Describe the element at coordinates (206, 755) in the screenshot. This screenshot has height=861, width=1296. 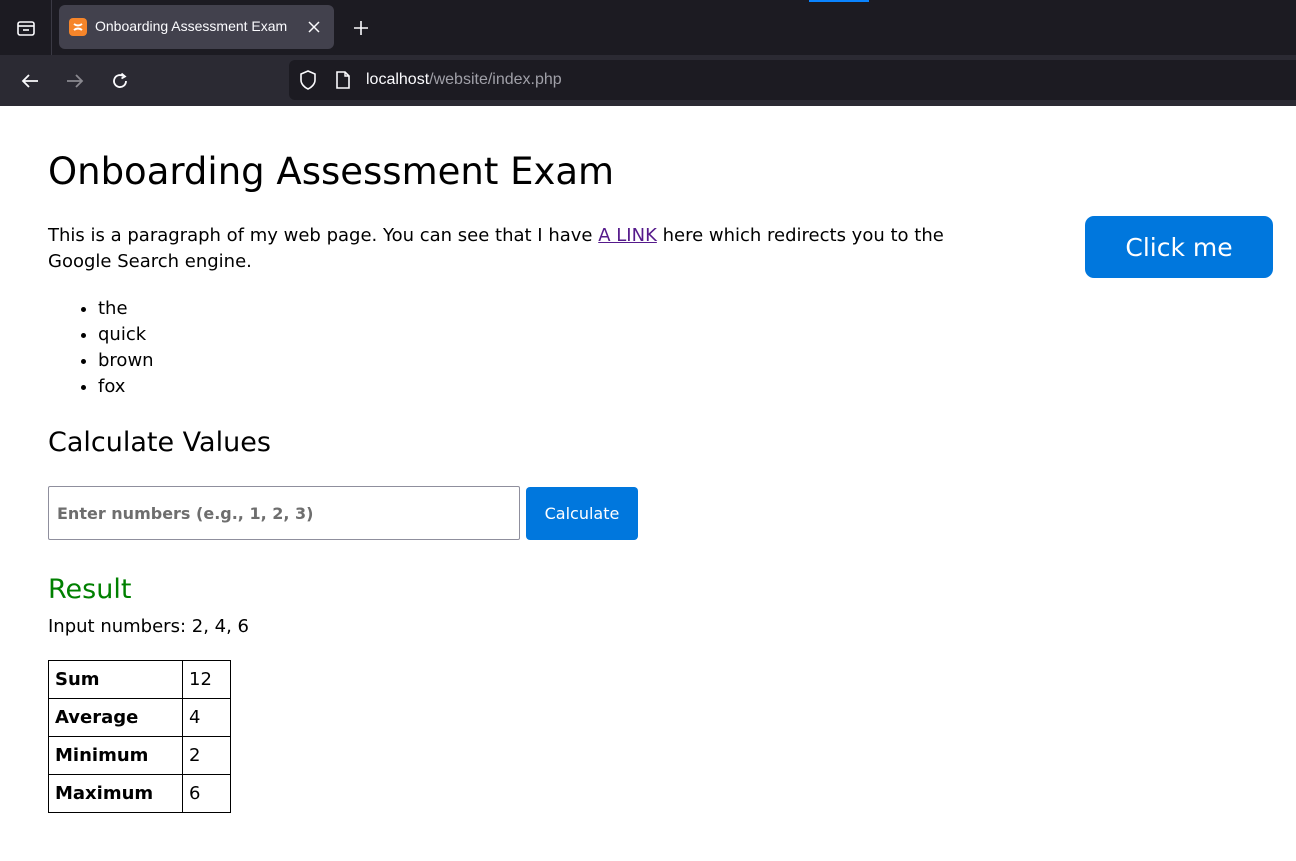
I see `stat-value: 2` at that location.